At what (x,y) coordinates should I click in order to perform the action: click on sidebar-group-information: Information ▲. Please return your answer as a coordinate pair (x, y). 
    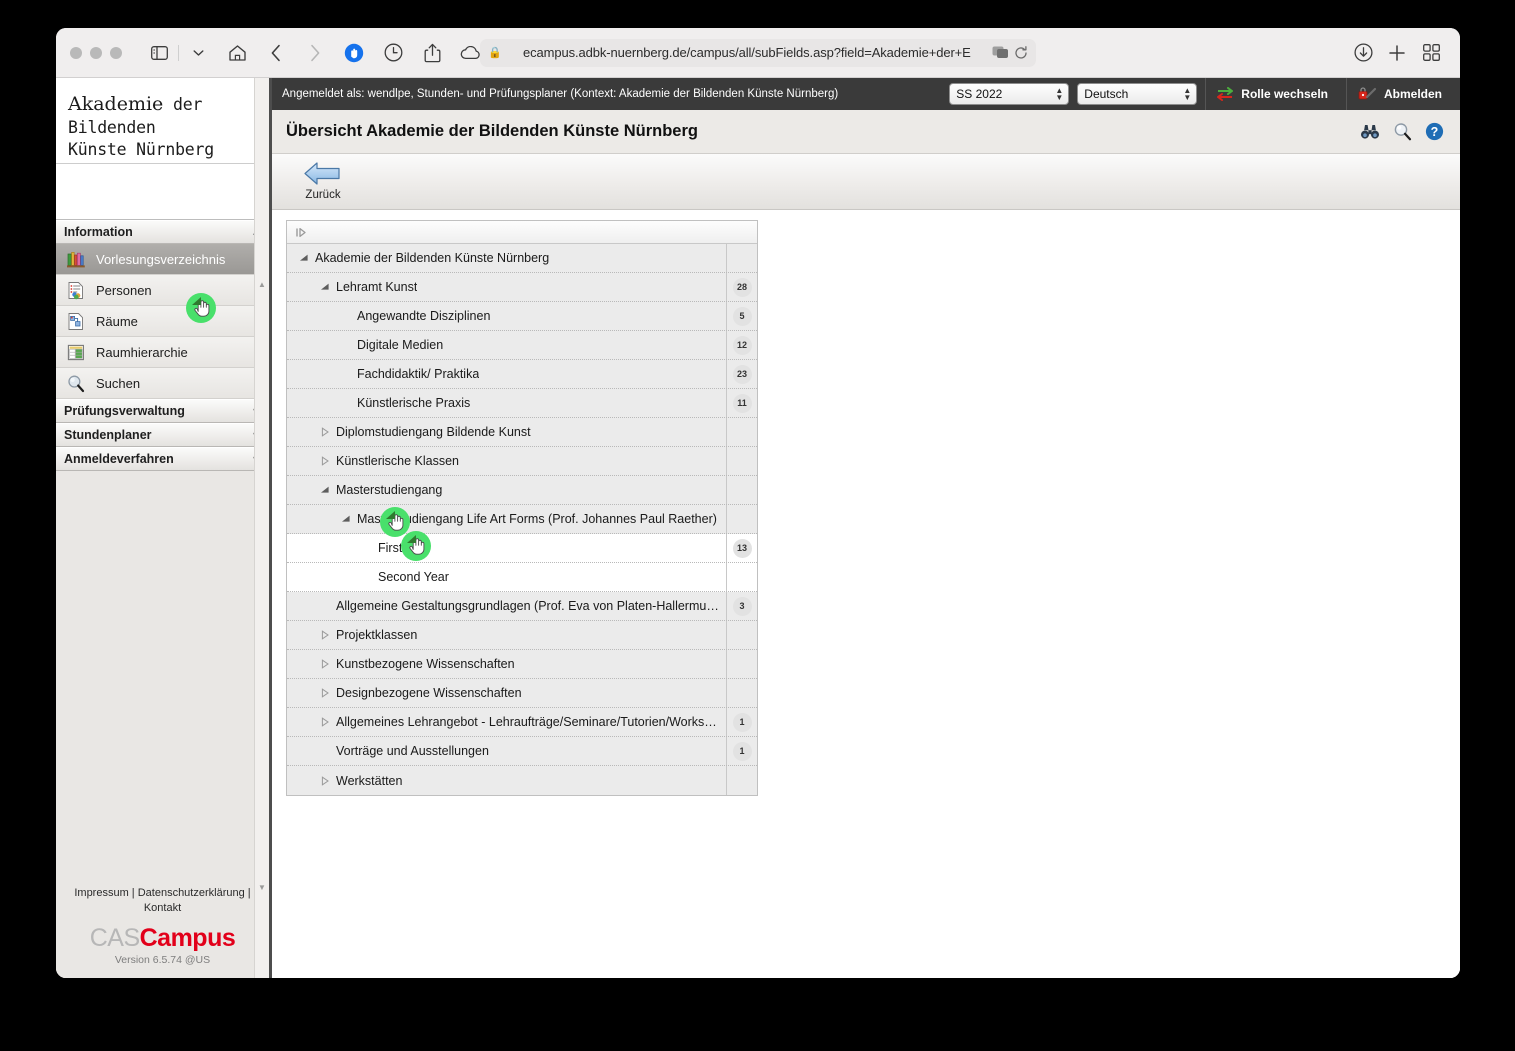
    Looking at the image, I should click on (162, 232).